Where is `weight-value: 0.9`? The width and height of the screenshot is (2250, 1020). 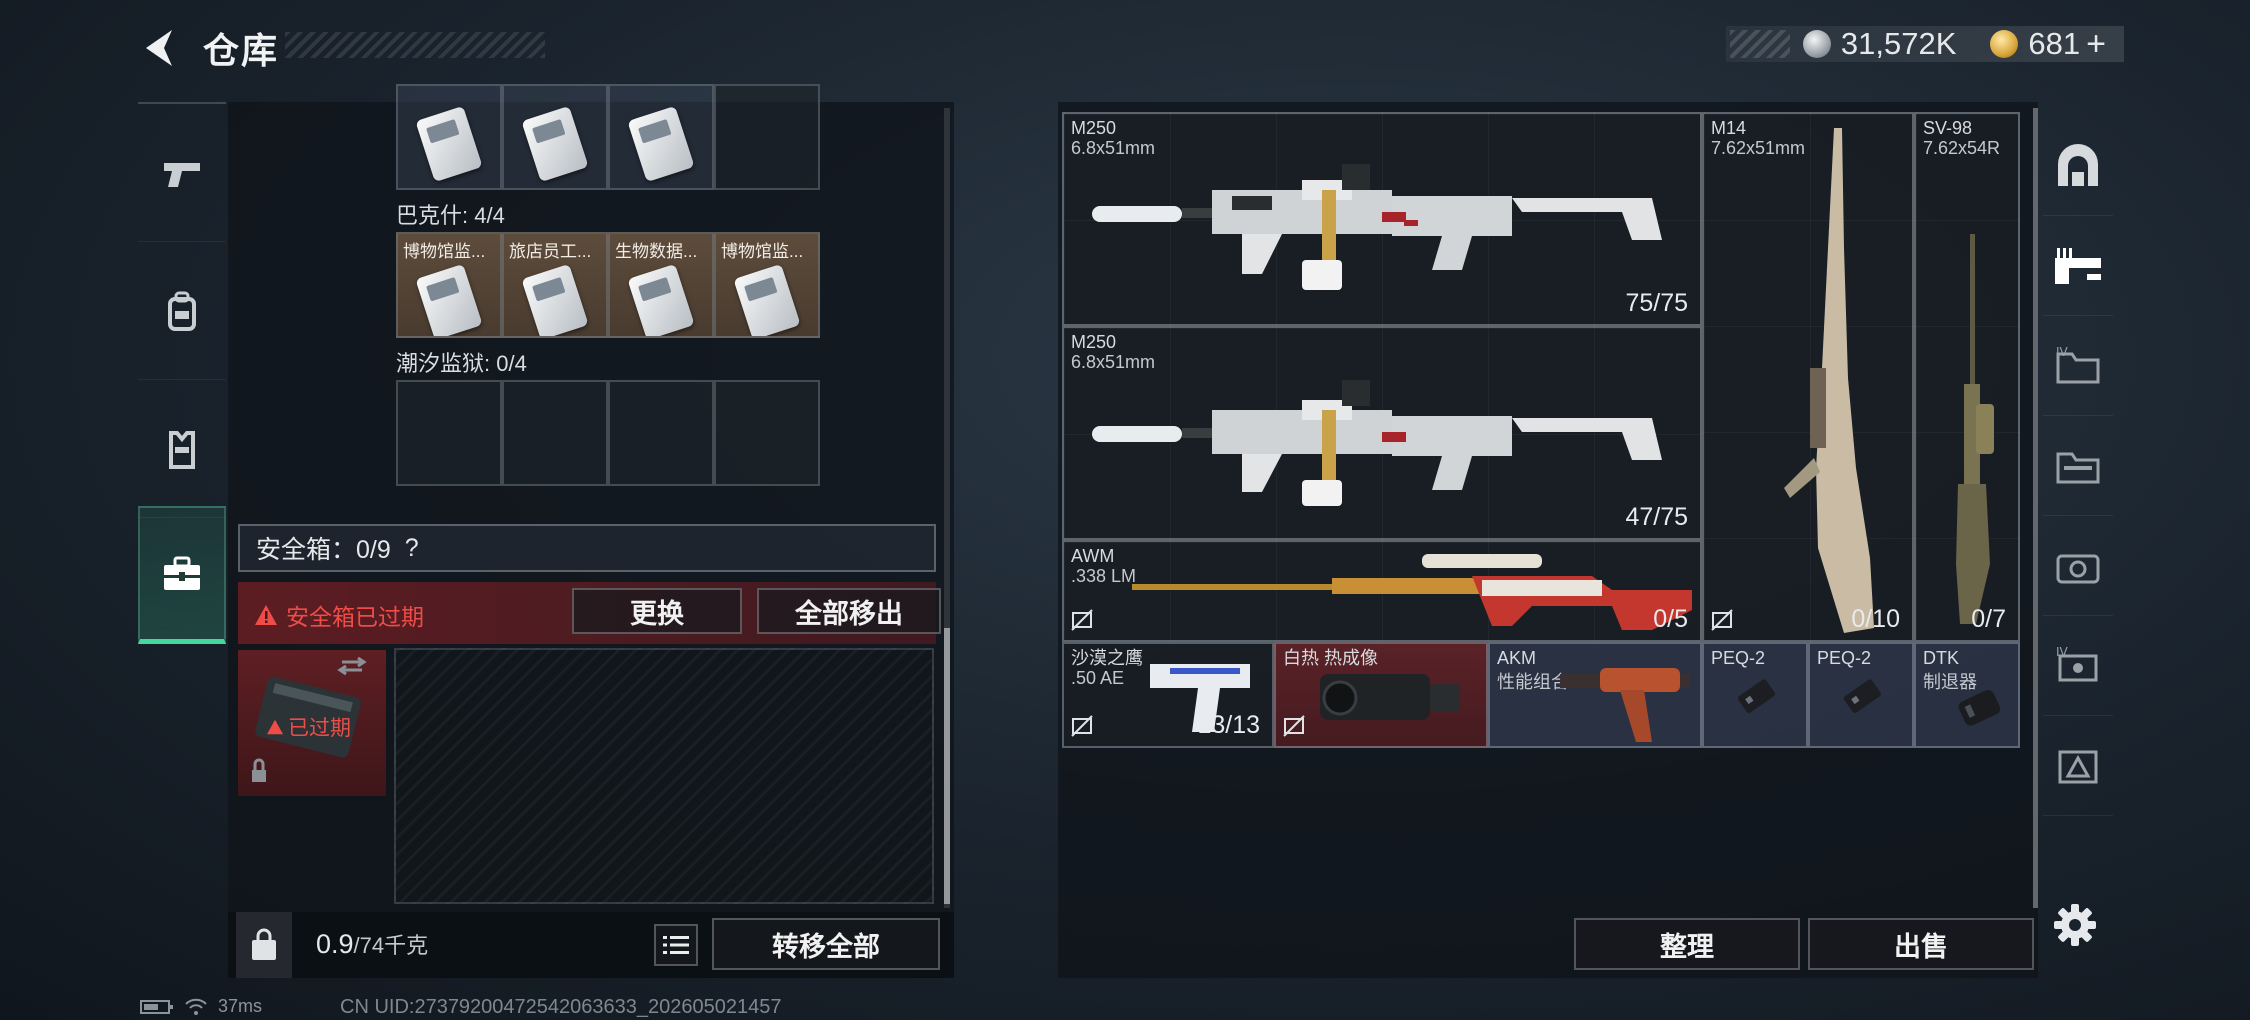
weight-value: 0.9 is located at coordinates (335, 944).